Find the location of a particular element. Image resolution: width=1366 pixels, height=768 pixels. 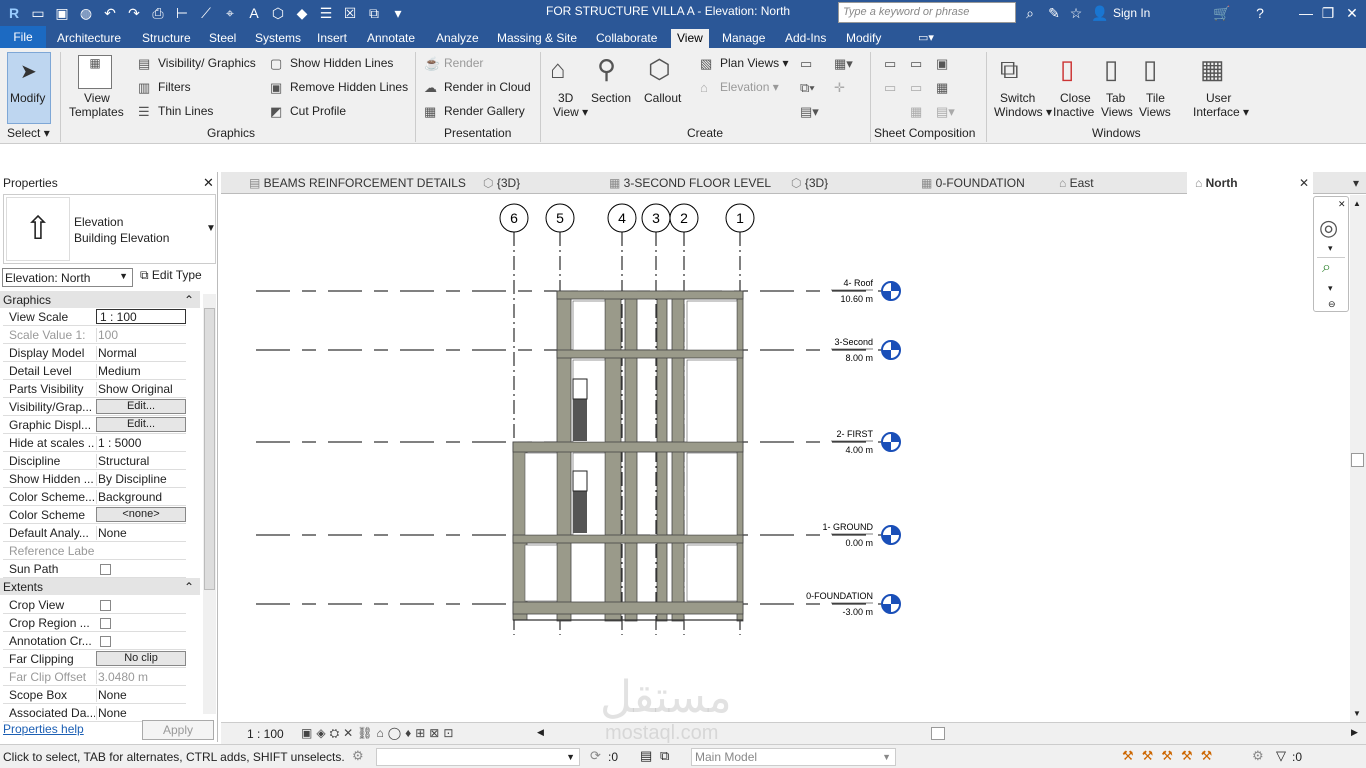

property-row: Default Analy... None is located at coordinates (94, 533).